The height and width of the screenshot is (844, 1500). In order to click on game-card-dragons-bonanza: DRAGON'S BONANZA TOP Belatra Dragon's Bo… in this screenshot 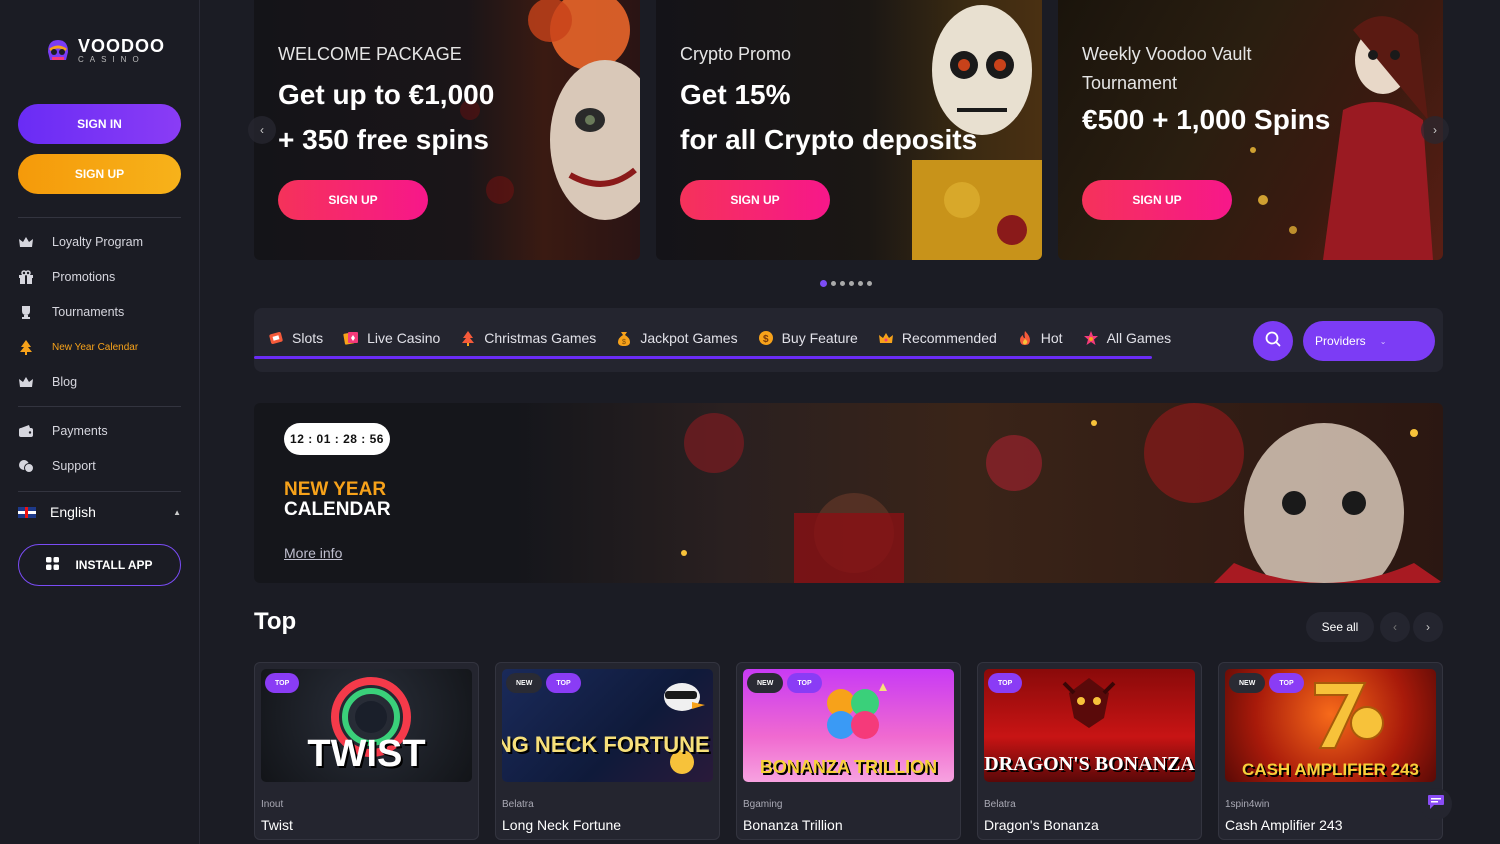, I will do `click(1089, 751)`.